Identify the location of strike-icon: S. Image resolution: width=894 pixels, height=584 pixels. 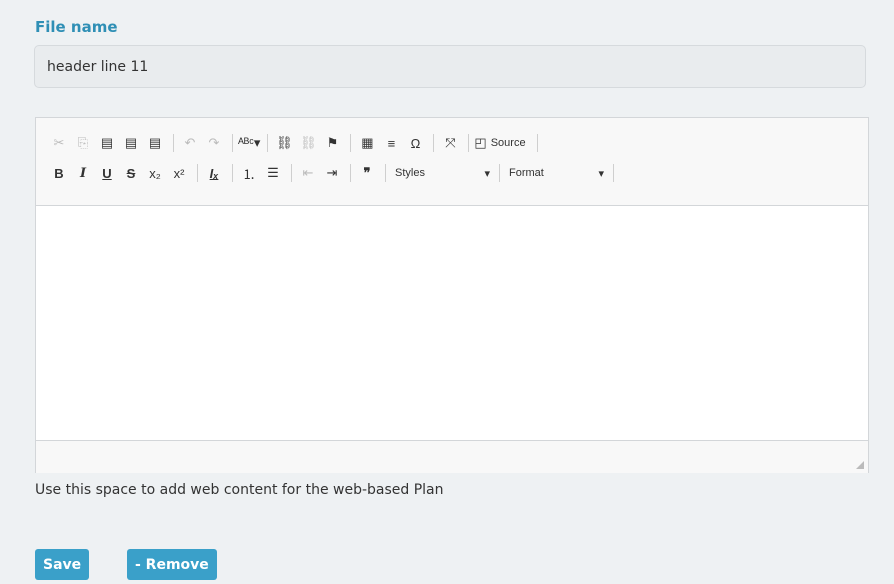
(131, 173).